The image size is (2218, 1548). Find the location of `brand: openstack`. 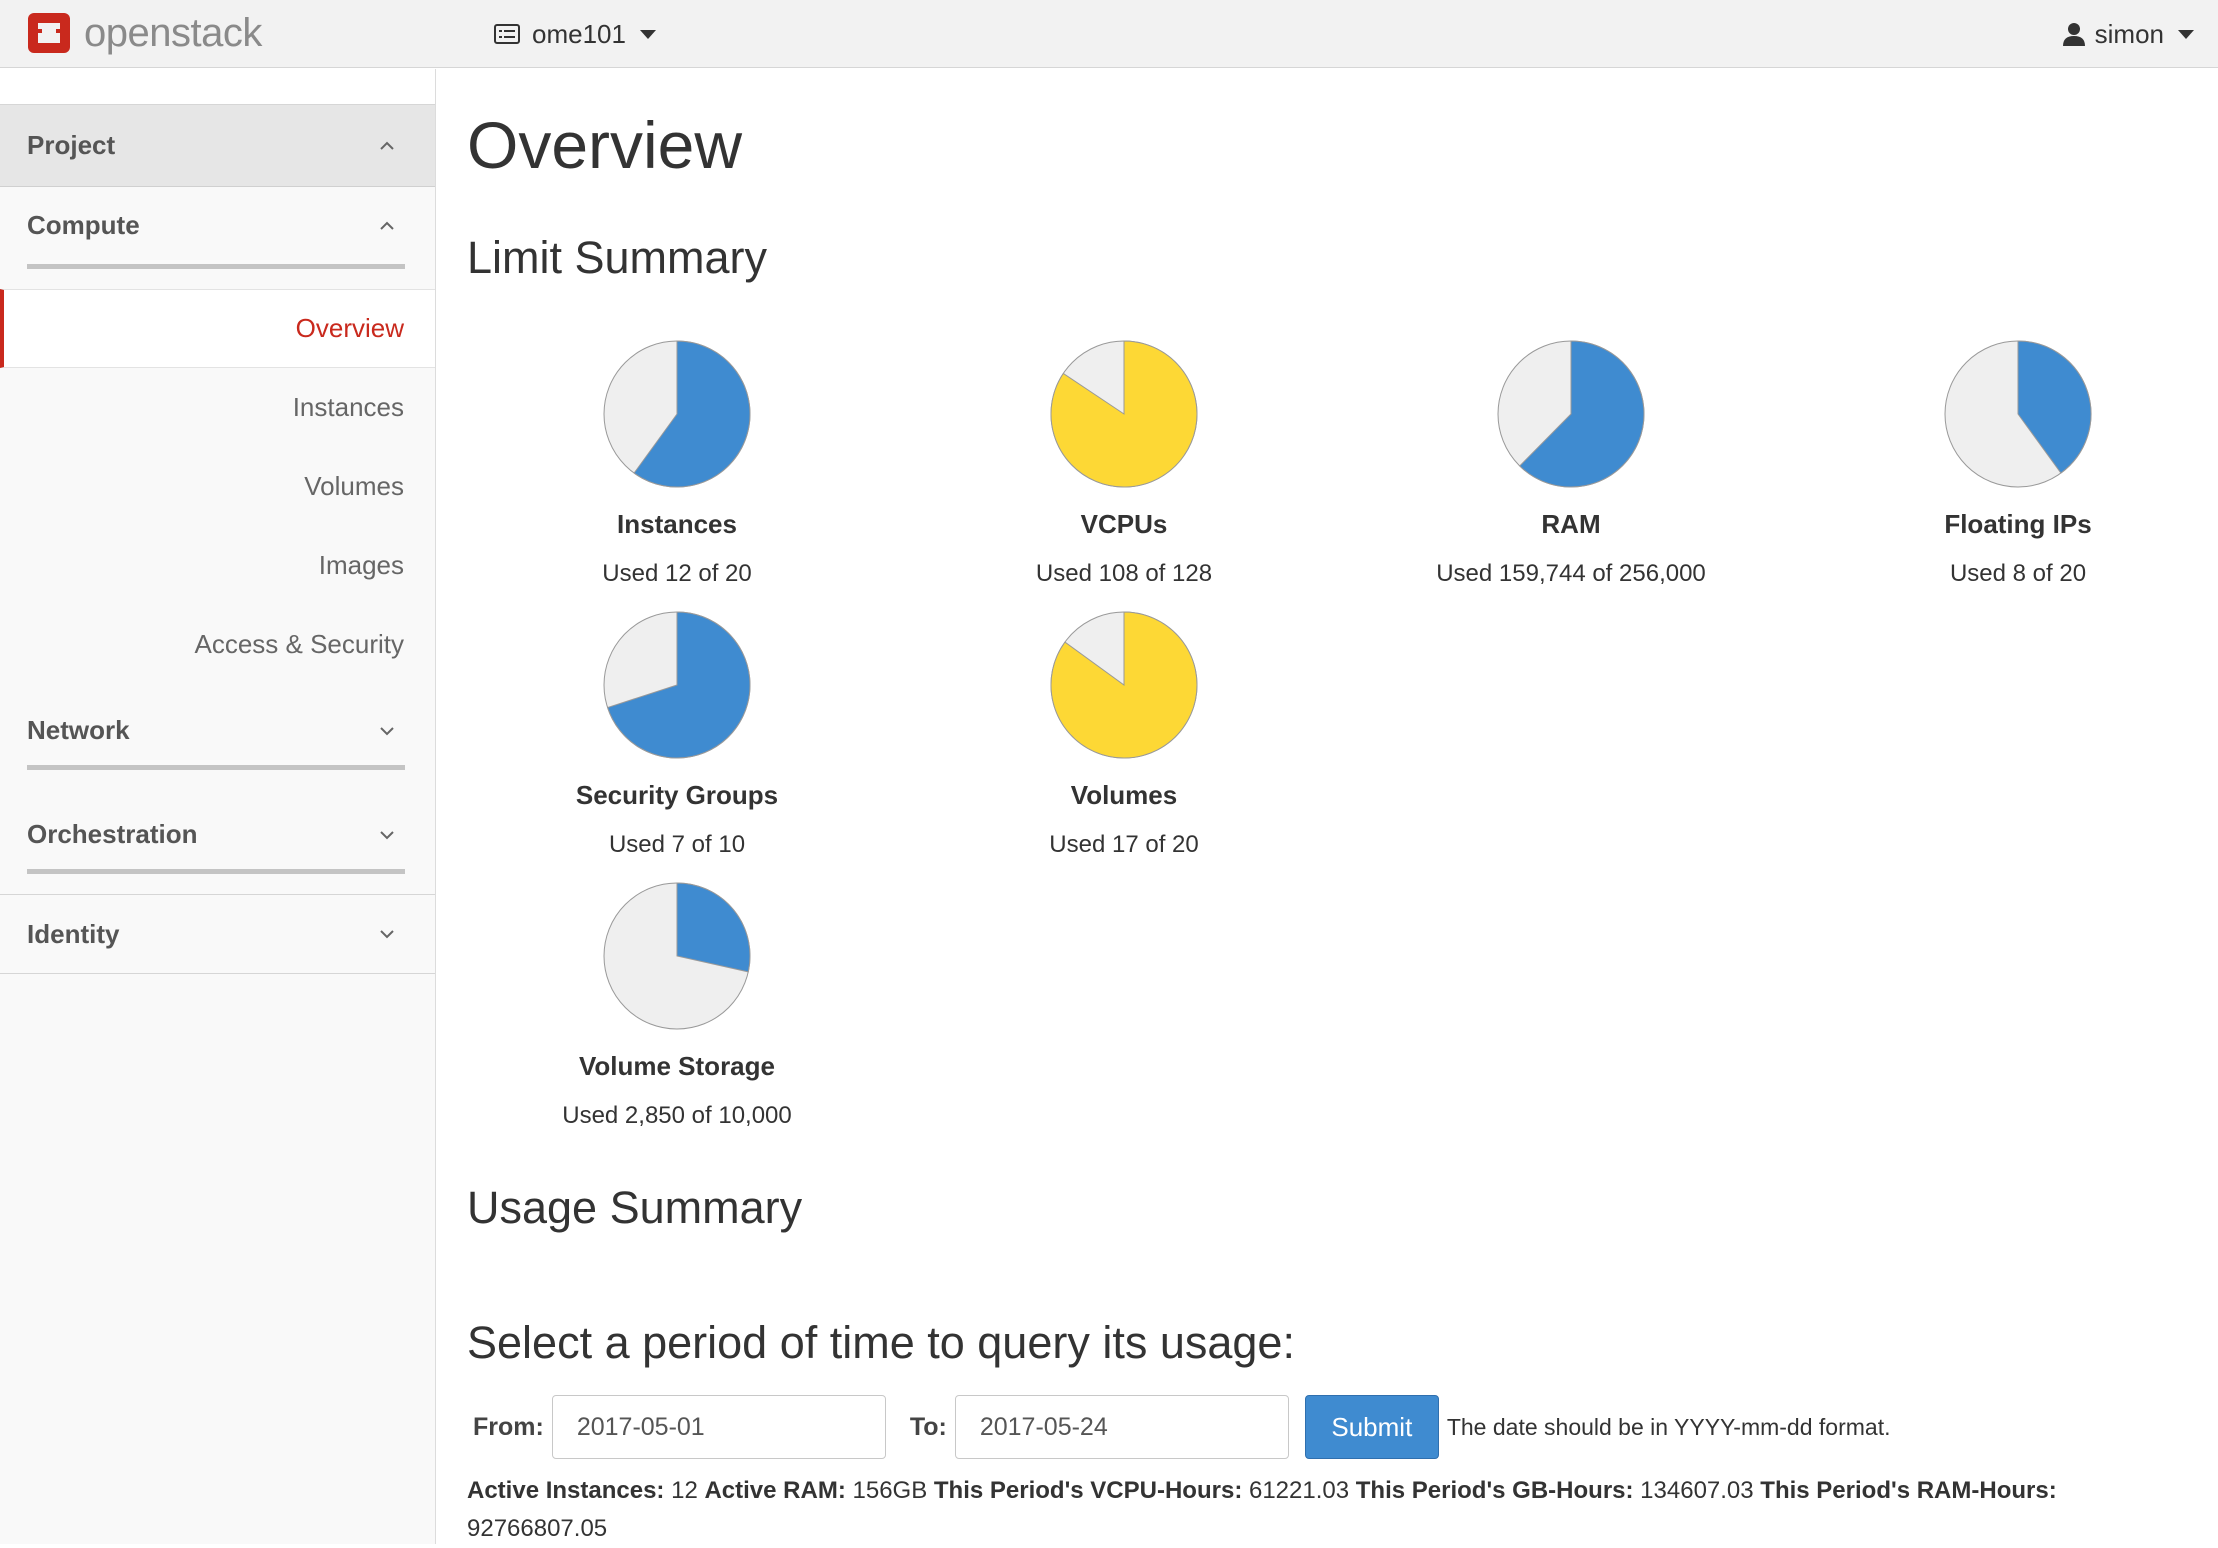

brand: openstack is located at coordinates (144, 33).